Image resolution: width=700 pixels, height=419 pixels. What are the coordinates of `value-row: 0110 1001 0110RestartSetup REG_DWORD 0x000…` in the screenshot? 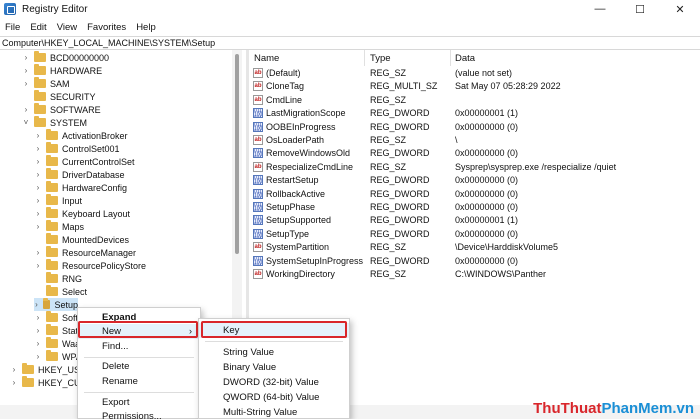 It's located at (475, 180).